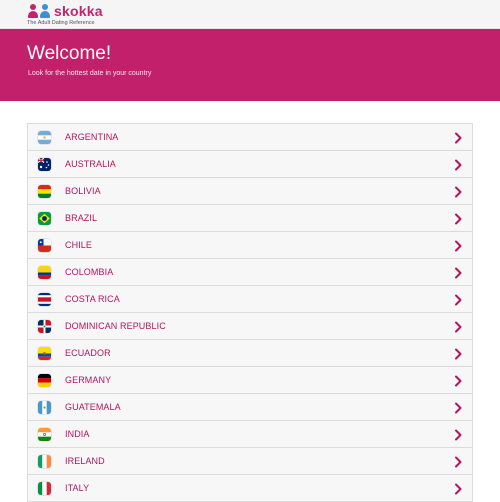  I want to click on country-item-dominican-republic: DOMINICAN REPUBLIC, so click(250, 326).